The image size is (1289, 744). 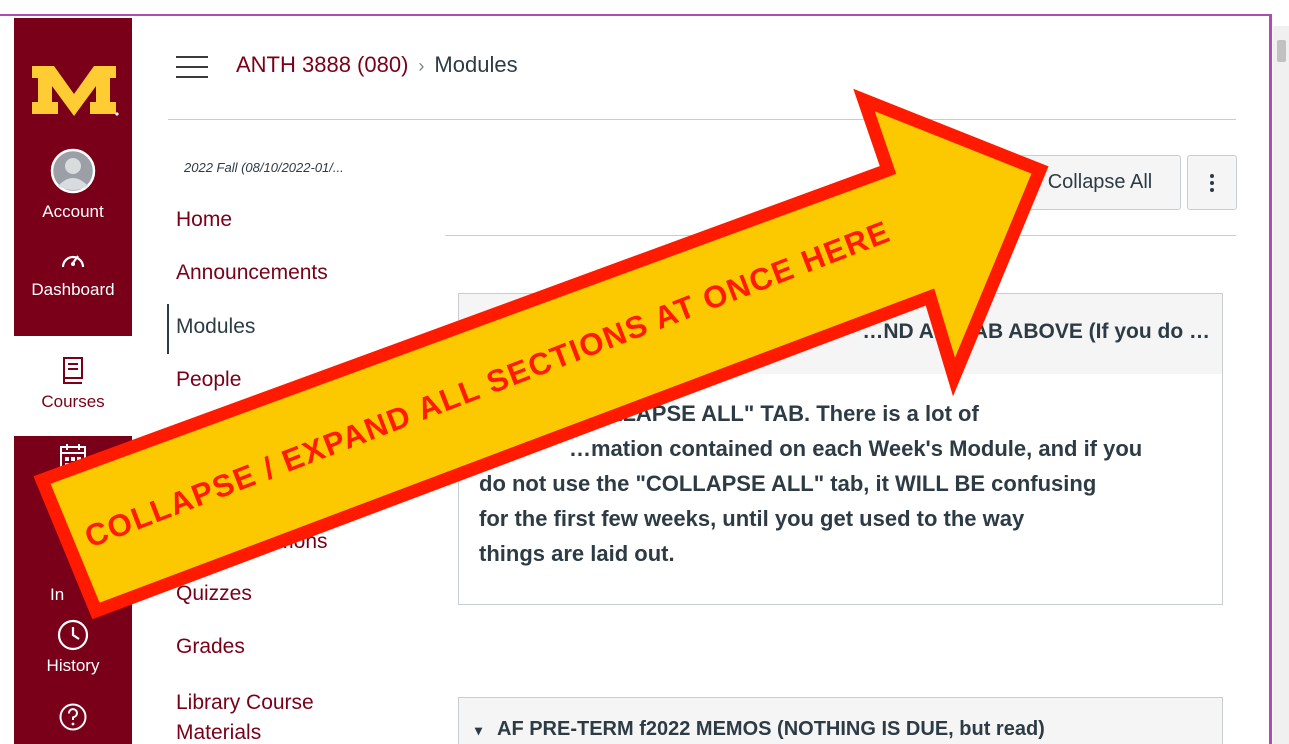 What do you see at coordinates (208, 380) in the screenshot?
I see `course-nav-people: People` at bounding box center [208, 380].